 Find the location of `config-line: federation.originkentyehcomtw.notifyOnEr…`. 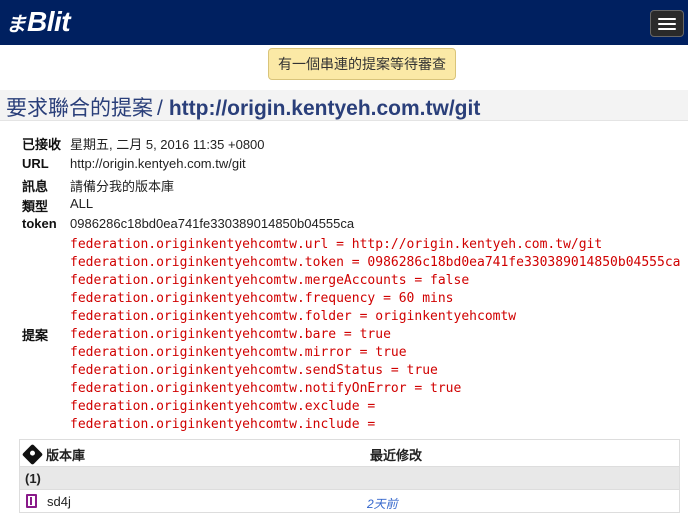

config-line: federation.originkentyehcomtw.notifyOnEr… is located at coordinates (266, 388).